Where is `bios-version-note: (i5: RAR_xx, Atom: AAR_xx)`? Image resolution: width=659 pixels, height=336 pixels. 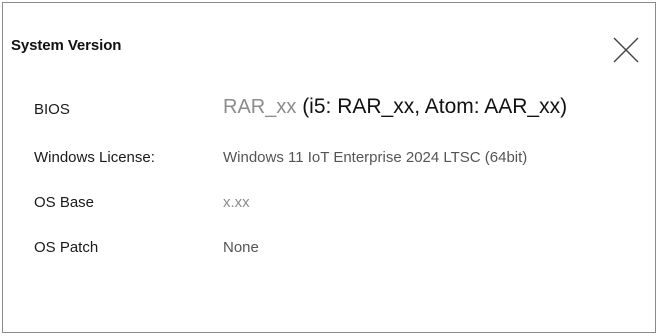 bios-version-note: (i5: RAR_xx, Atom: AAR_xx) is located at coordinates (432, 106).